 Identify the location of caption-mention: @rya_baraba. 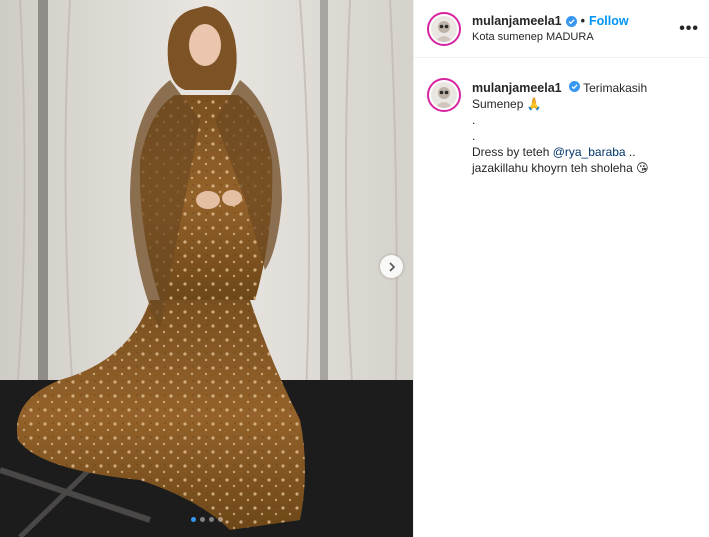
(589, 152).